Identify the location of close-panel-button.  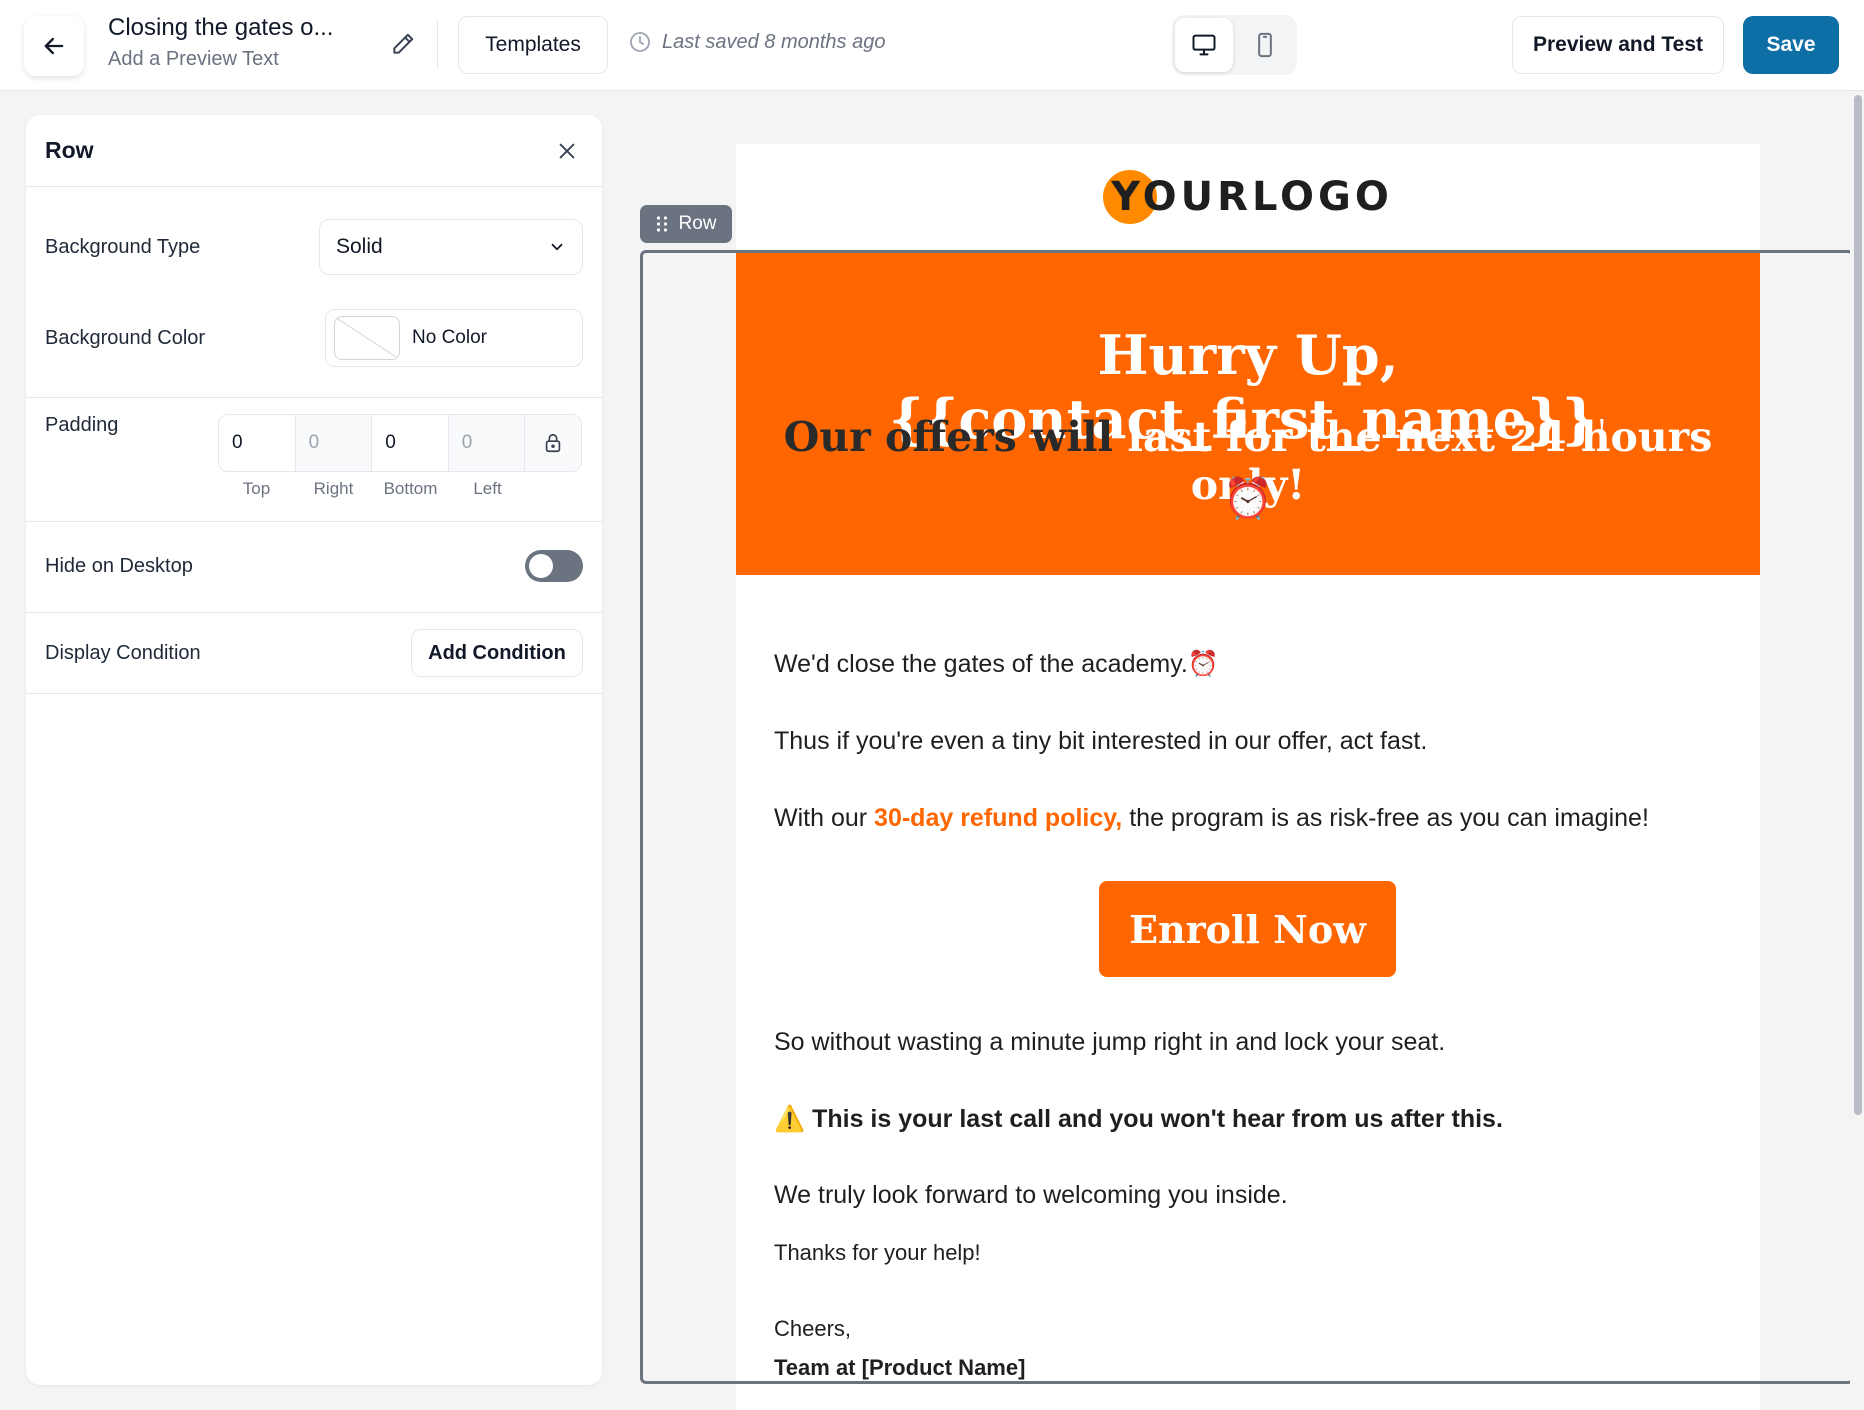
(567, 151).